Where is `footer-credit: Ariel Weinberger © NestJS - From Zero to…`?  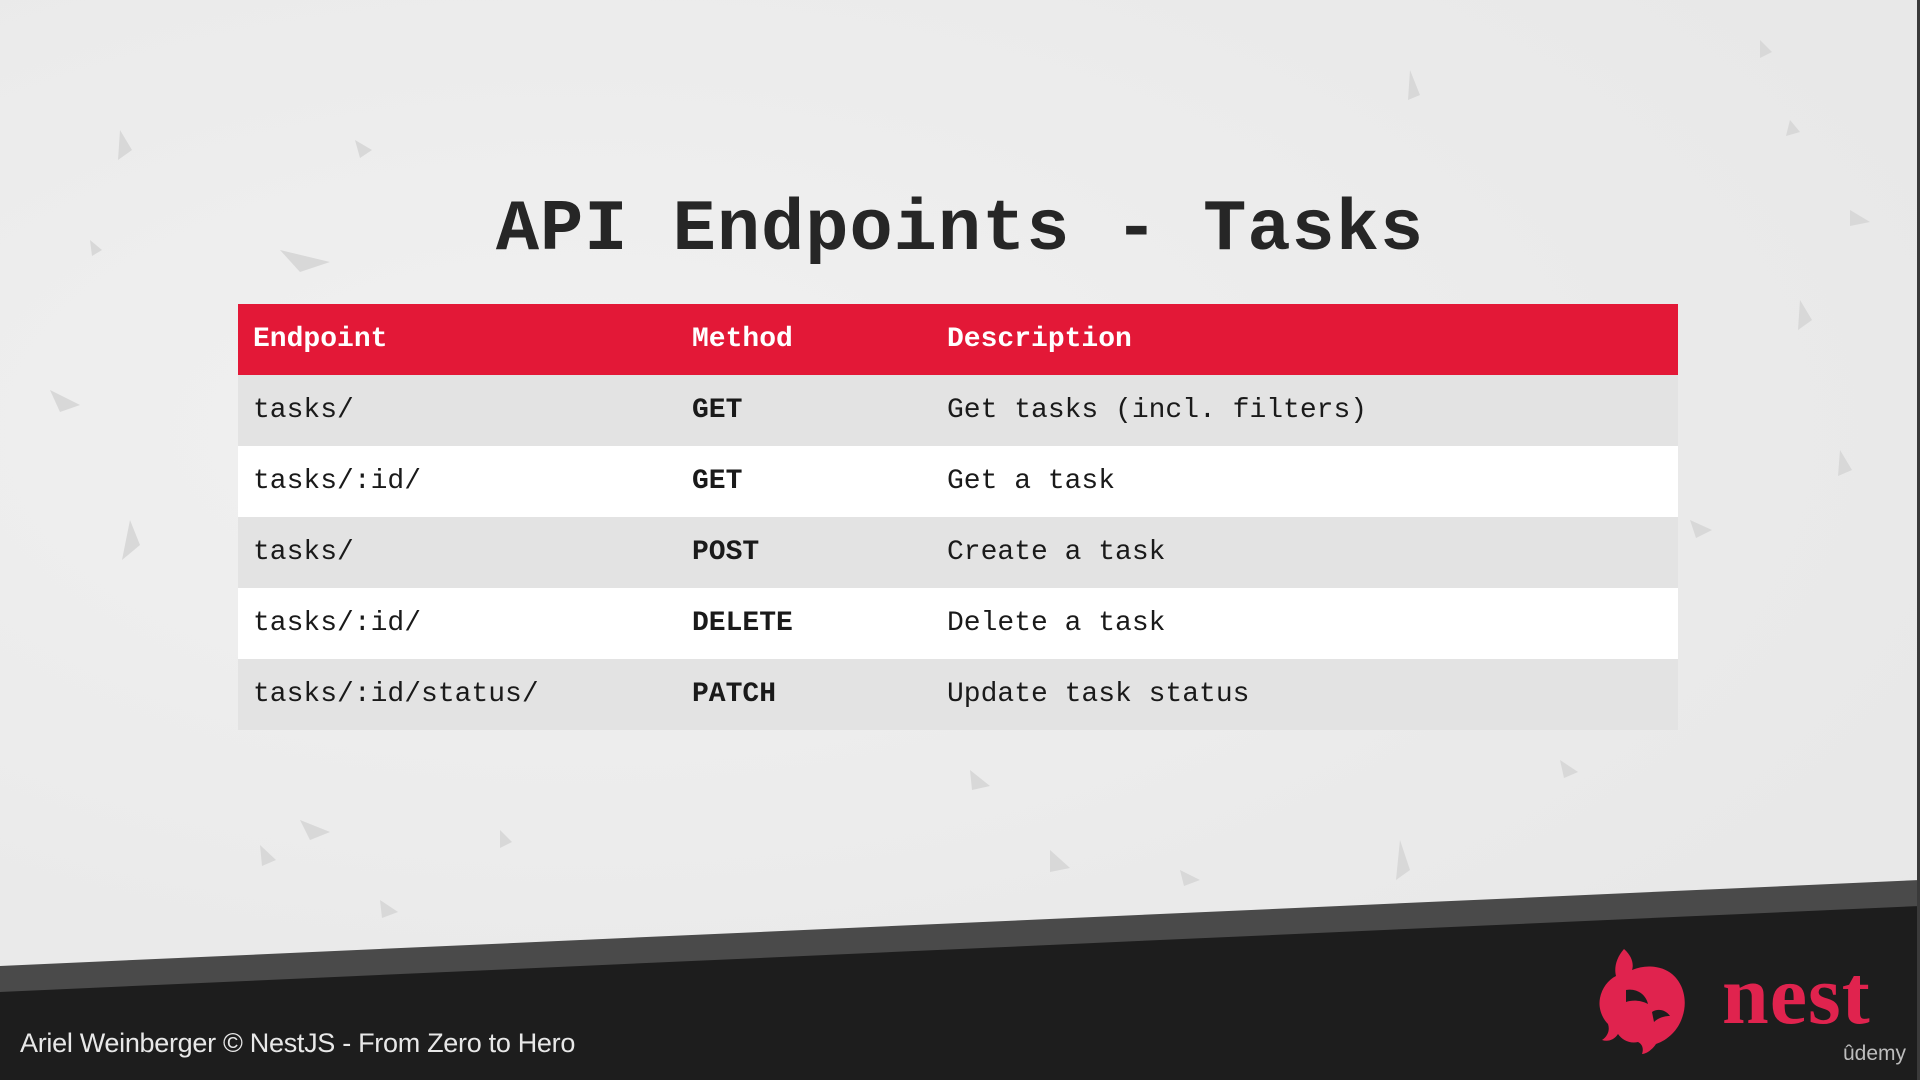
footer-credit: Ariel Weinberger © NestJS - From Zero to… is located at coordinates (298, 1043).